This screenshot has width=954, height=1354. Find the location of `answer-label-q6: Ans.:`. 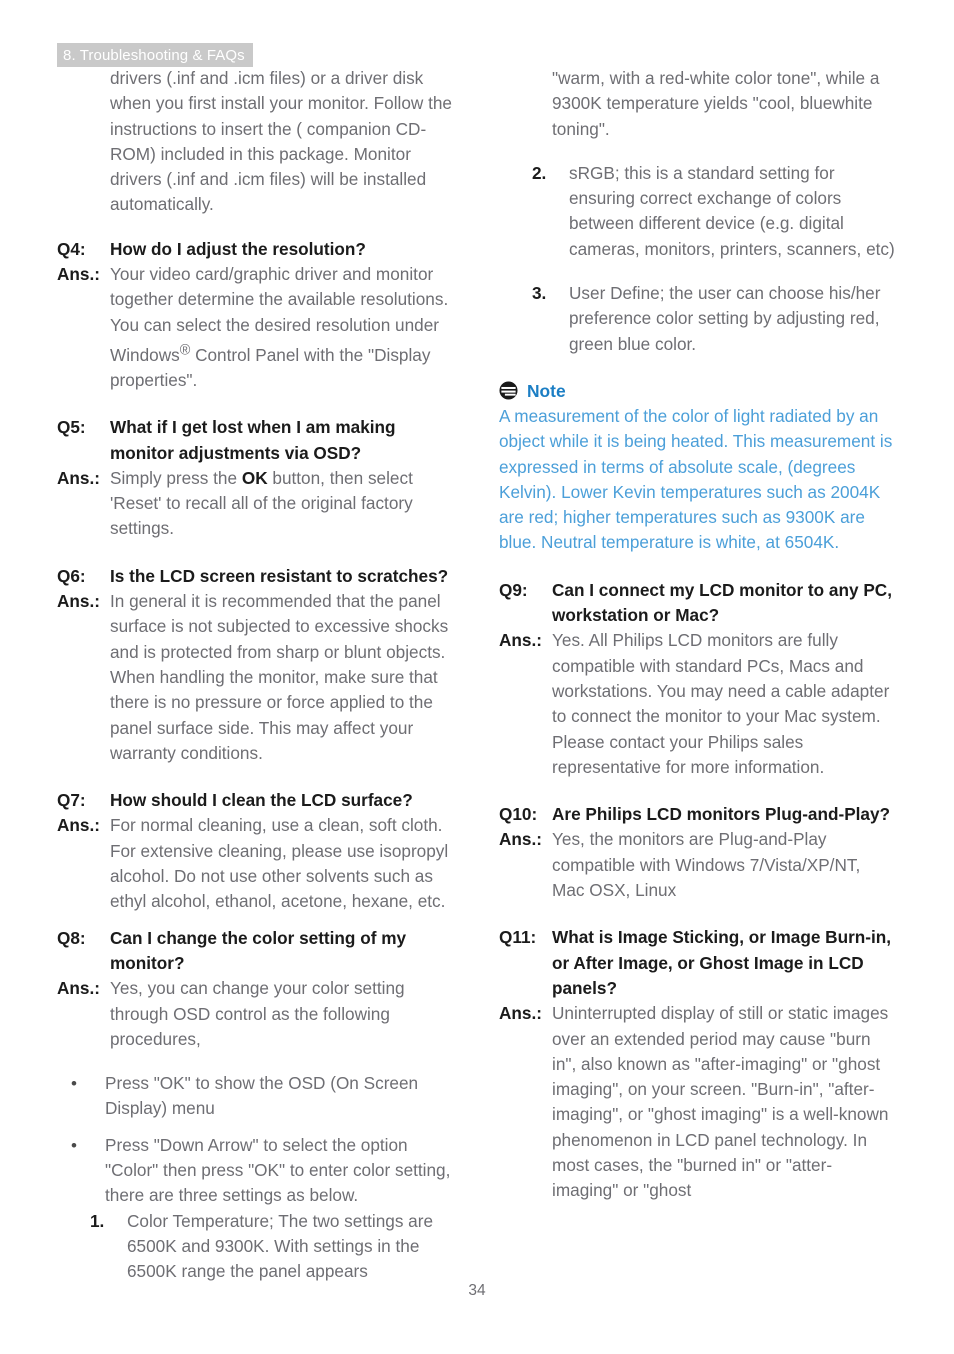

answer-label-q6: Ans.: is located at coordinates (78, 601).